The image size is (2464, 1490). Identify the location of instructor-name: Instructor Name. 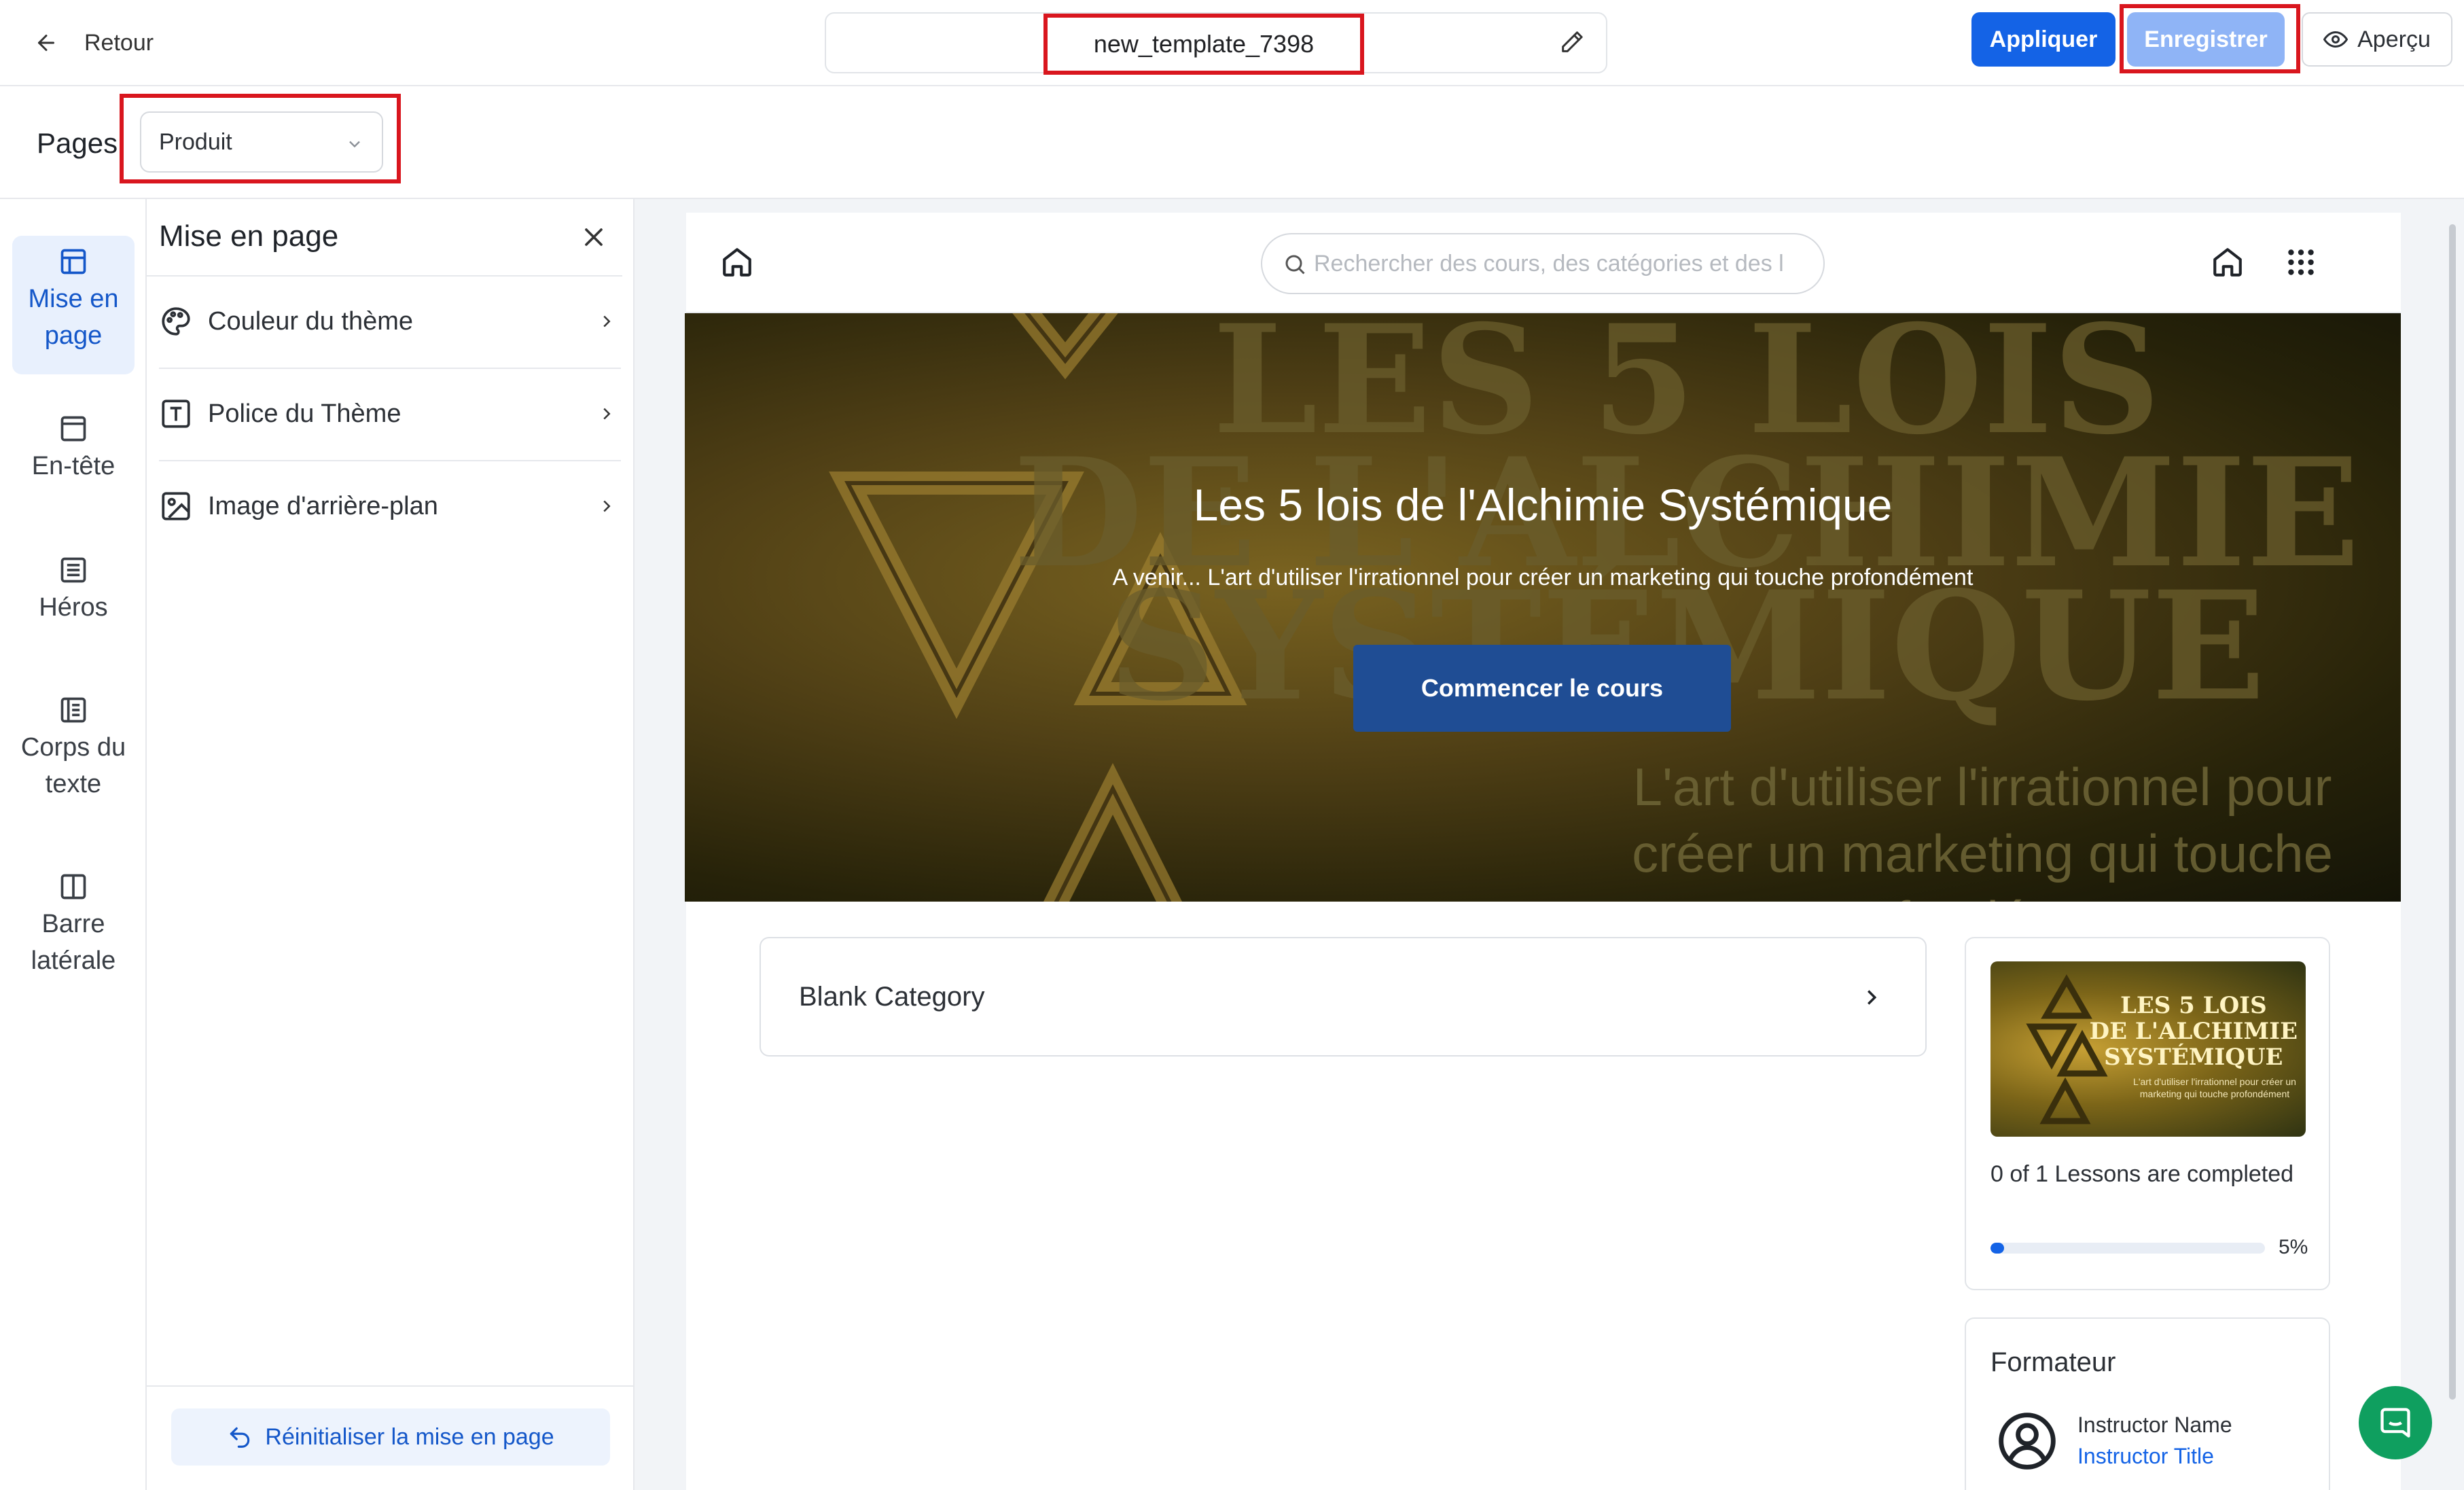
(2154, 1425).